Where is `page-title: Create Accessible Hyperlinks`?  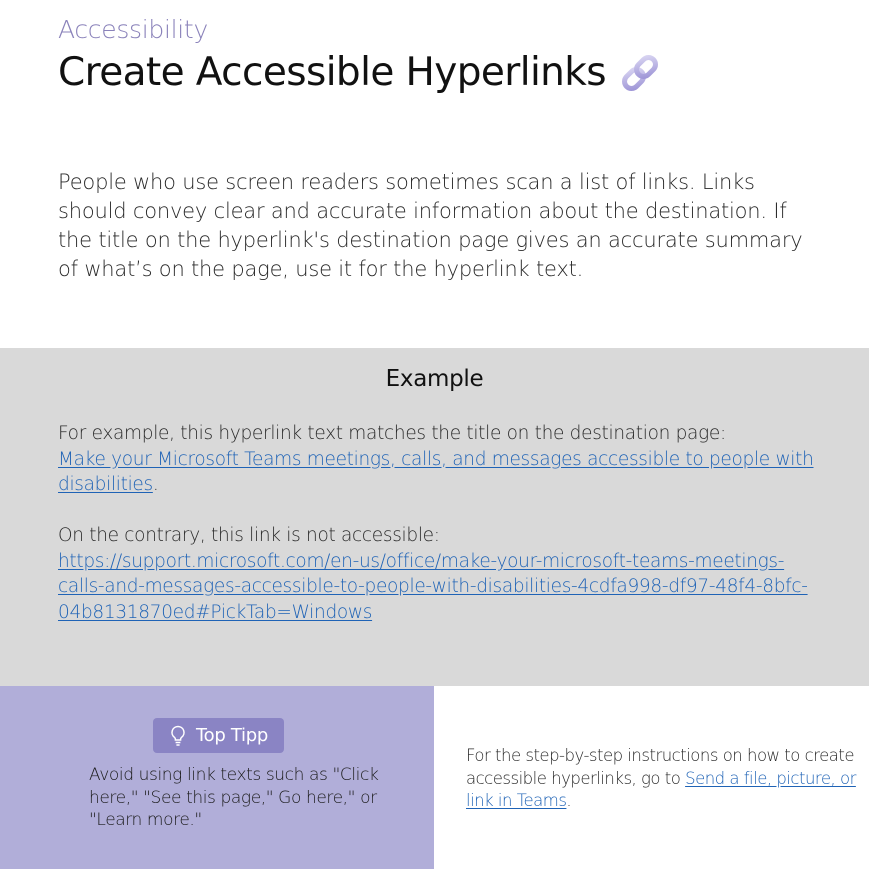 page-title: Create Accessible Hyperlinks is located at coordinates (360, 72).